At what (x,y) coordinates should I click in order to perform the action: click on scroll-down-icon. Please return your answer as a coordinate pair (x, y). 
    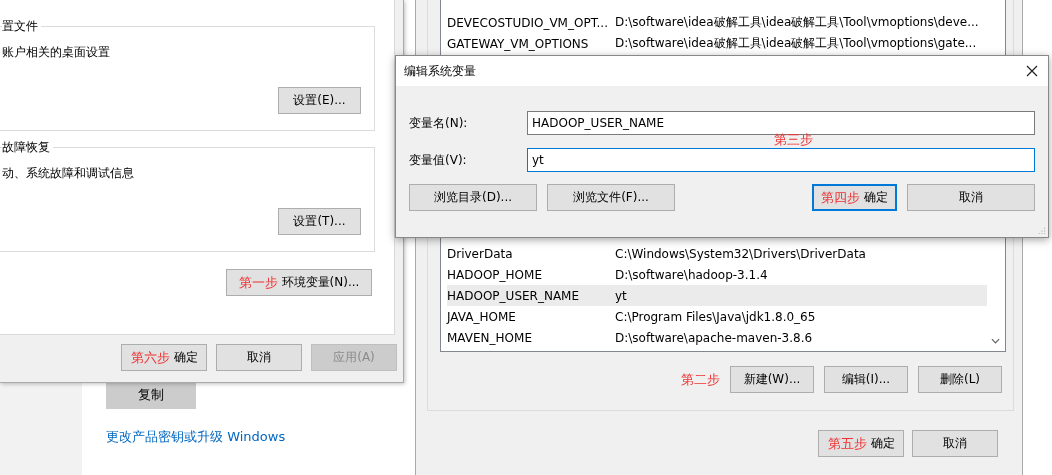
    Looking at the image, I should click on (995, 341).